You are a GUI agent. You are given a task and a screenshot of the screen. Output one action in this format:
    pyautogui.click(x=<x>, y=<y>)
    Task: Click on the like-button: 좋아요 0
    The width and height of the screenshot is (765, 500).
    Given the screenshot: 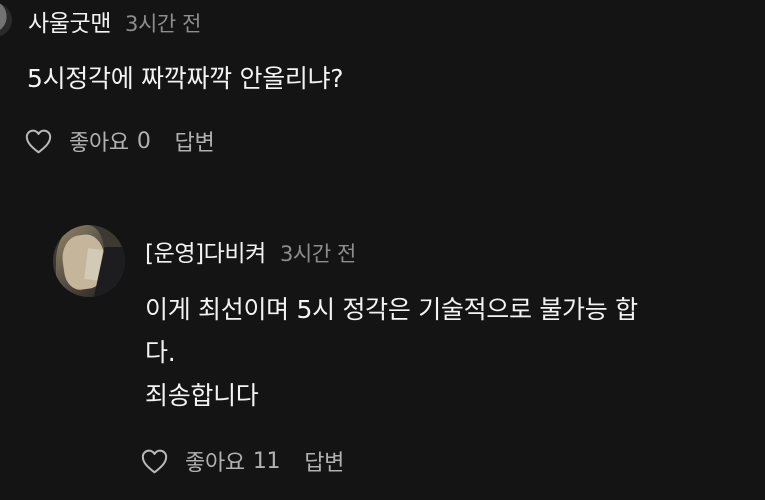 What is the action you would take?
    pyautogui.click(x=88, y=141)
    